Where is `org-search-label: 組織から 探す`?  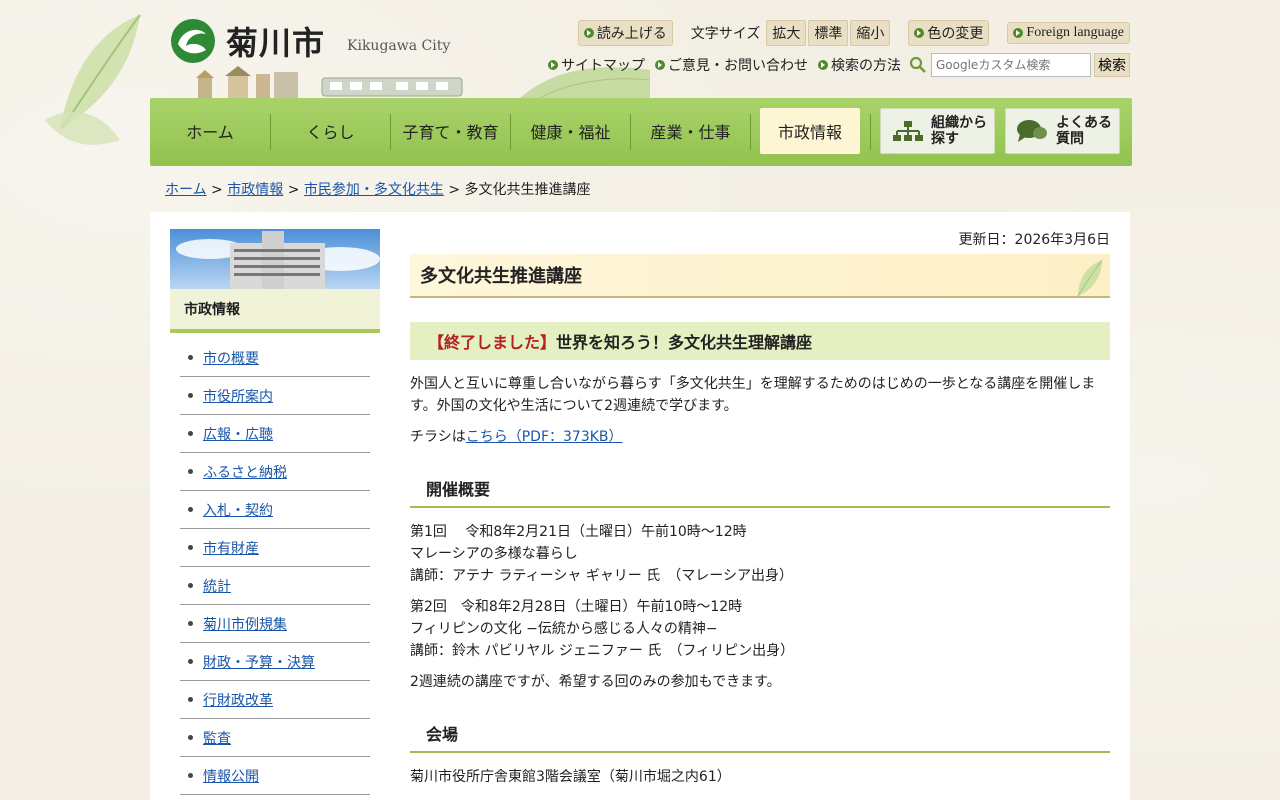
org-search-label: 組織から 探す is located at coordinates (959, 131).